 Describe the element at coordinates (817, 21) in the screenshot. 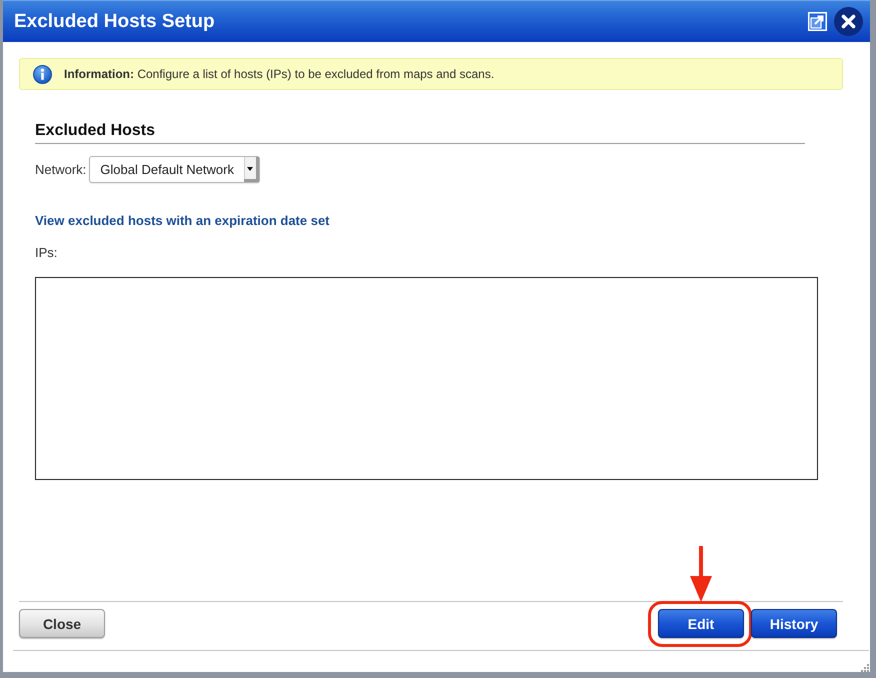

I see `popout-icon` at that location.